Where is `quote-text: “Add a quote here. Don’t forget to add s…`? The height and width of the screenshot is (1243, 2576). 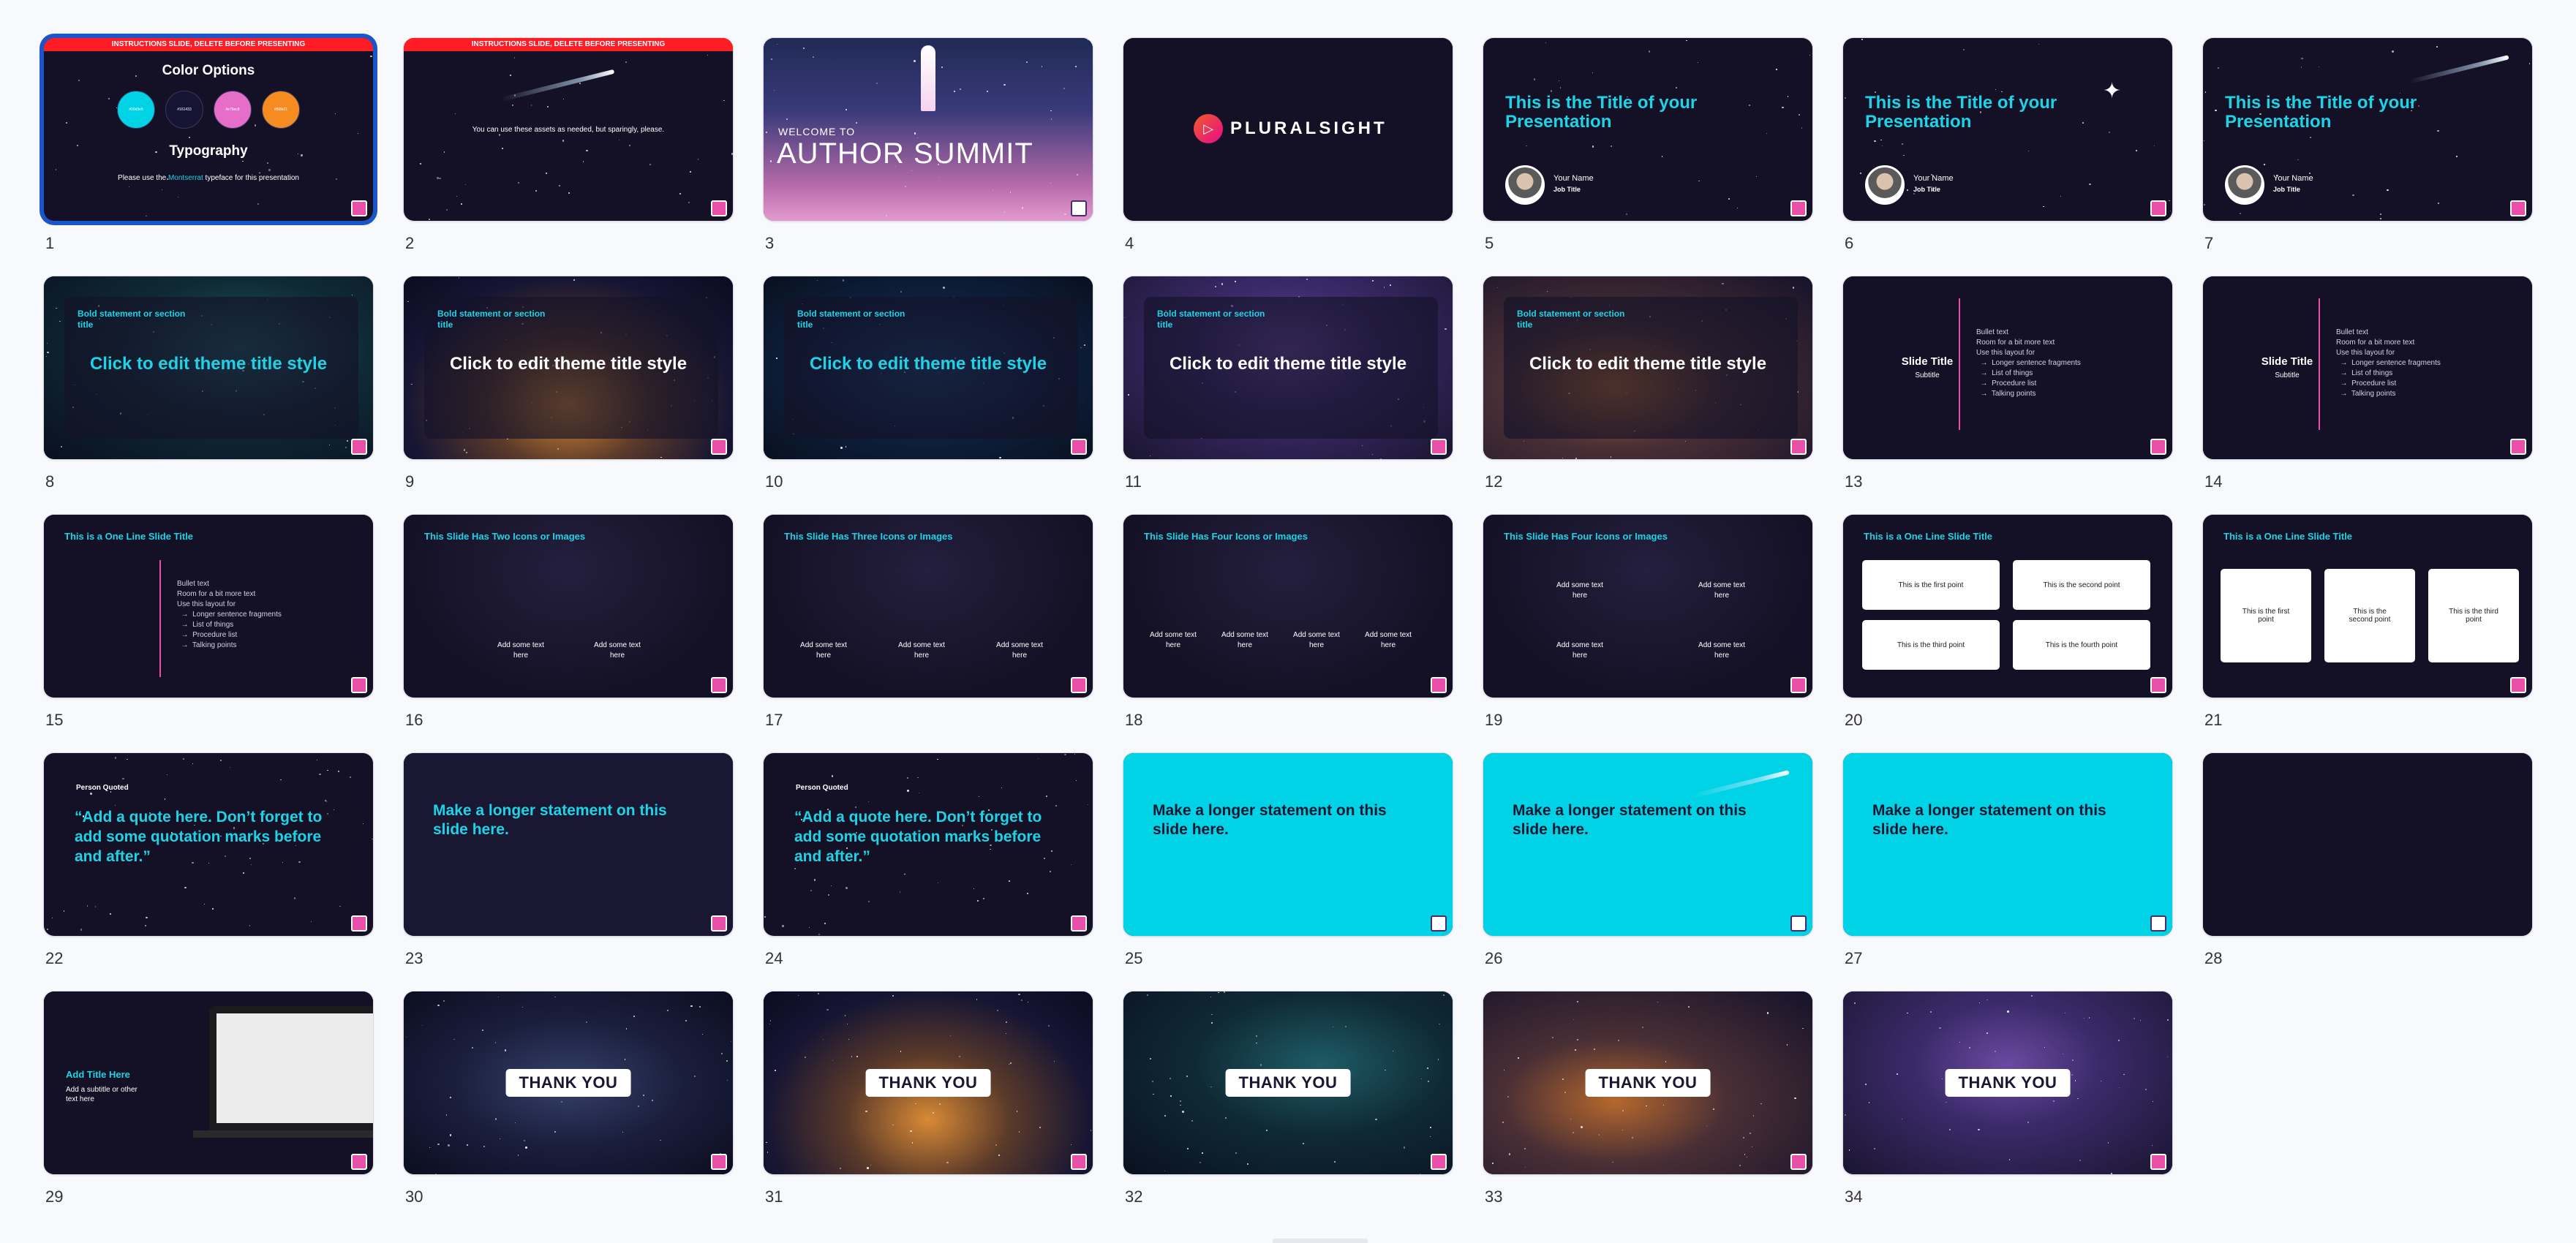
quote-text: “Add a quote here. Don’t forget to add s… is located at coordinates (199, 837).